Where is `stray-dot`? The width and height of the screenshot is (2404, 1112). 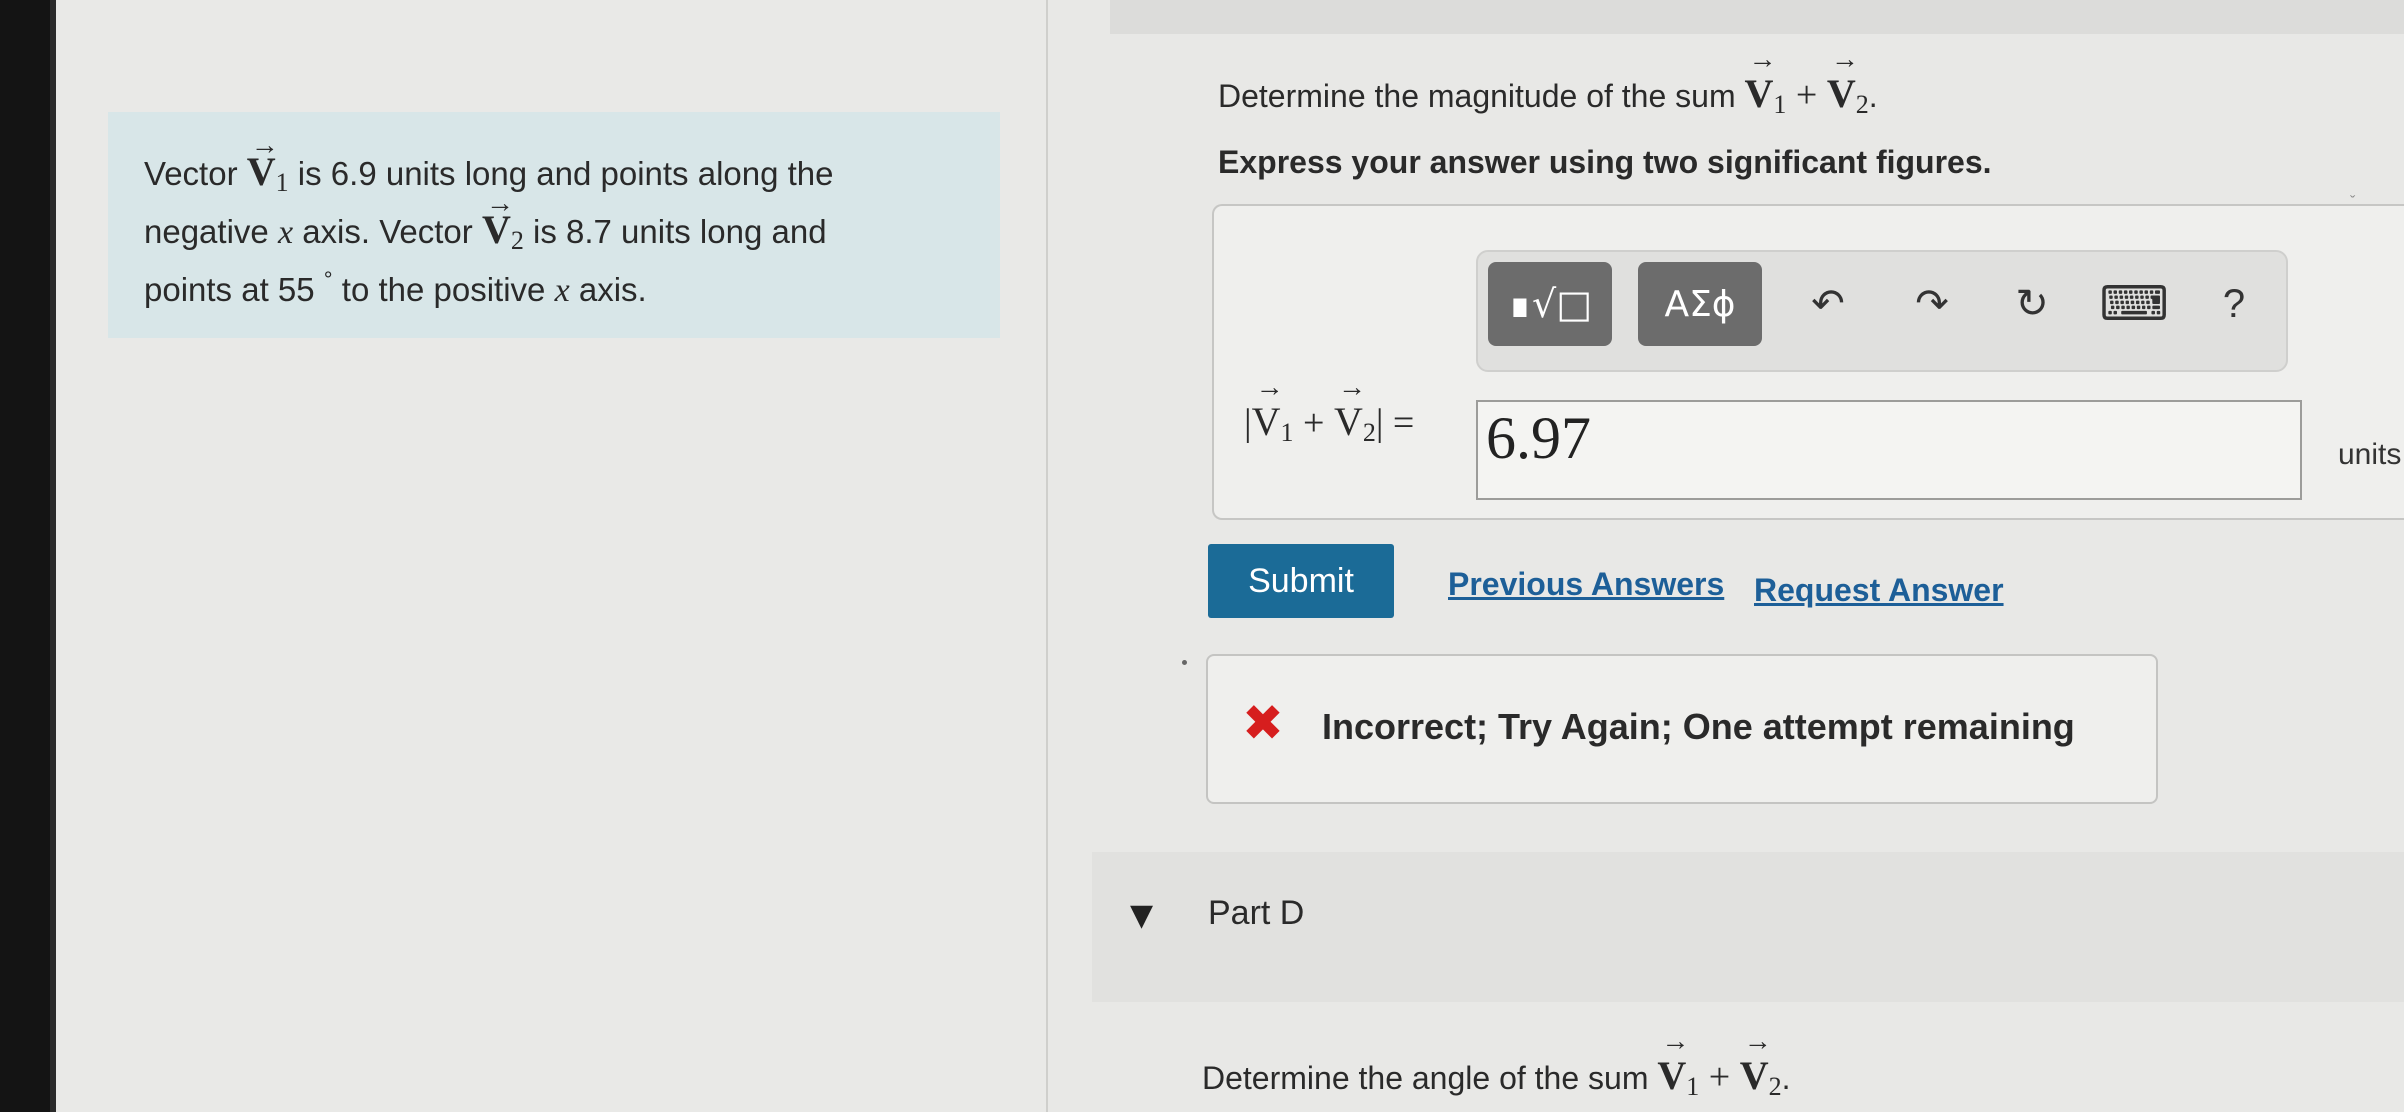
stray-dot is located at coordinates (1184, 662).